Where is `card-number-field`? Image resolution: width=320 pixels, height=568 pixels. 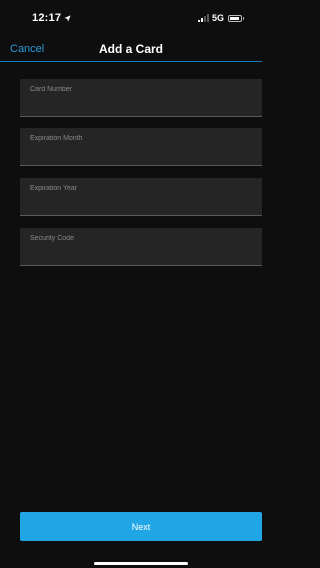
card-number-field is located at coordinates (141, 98).